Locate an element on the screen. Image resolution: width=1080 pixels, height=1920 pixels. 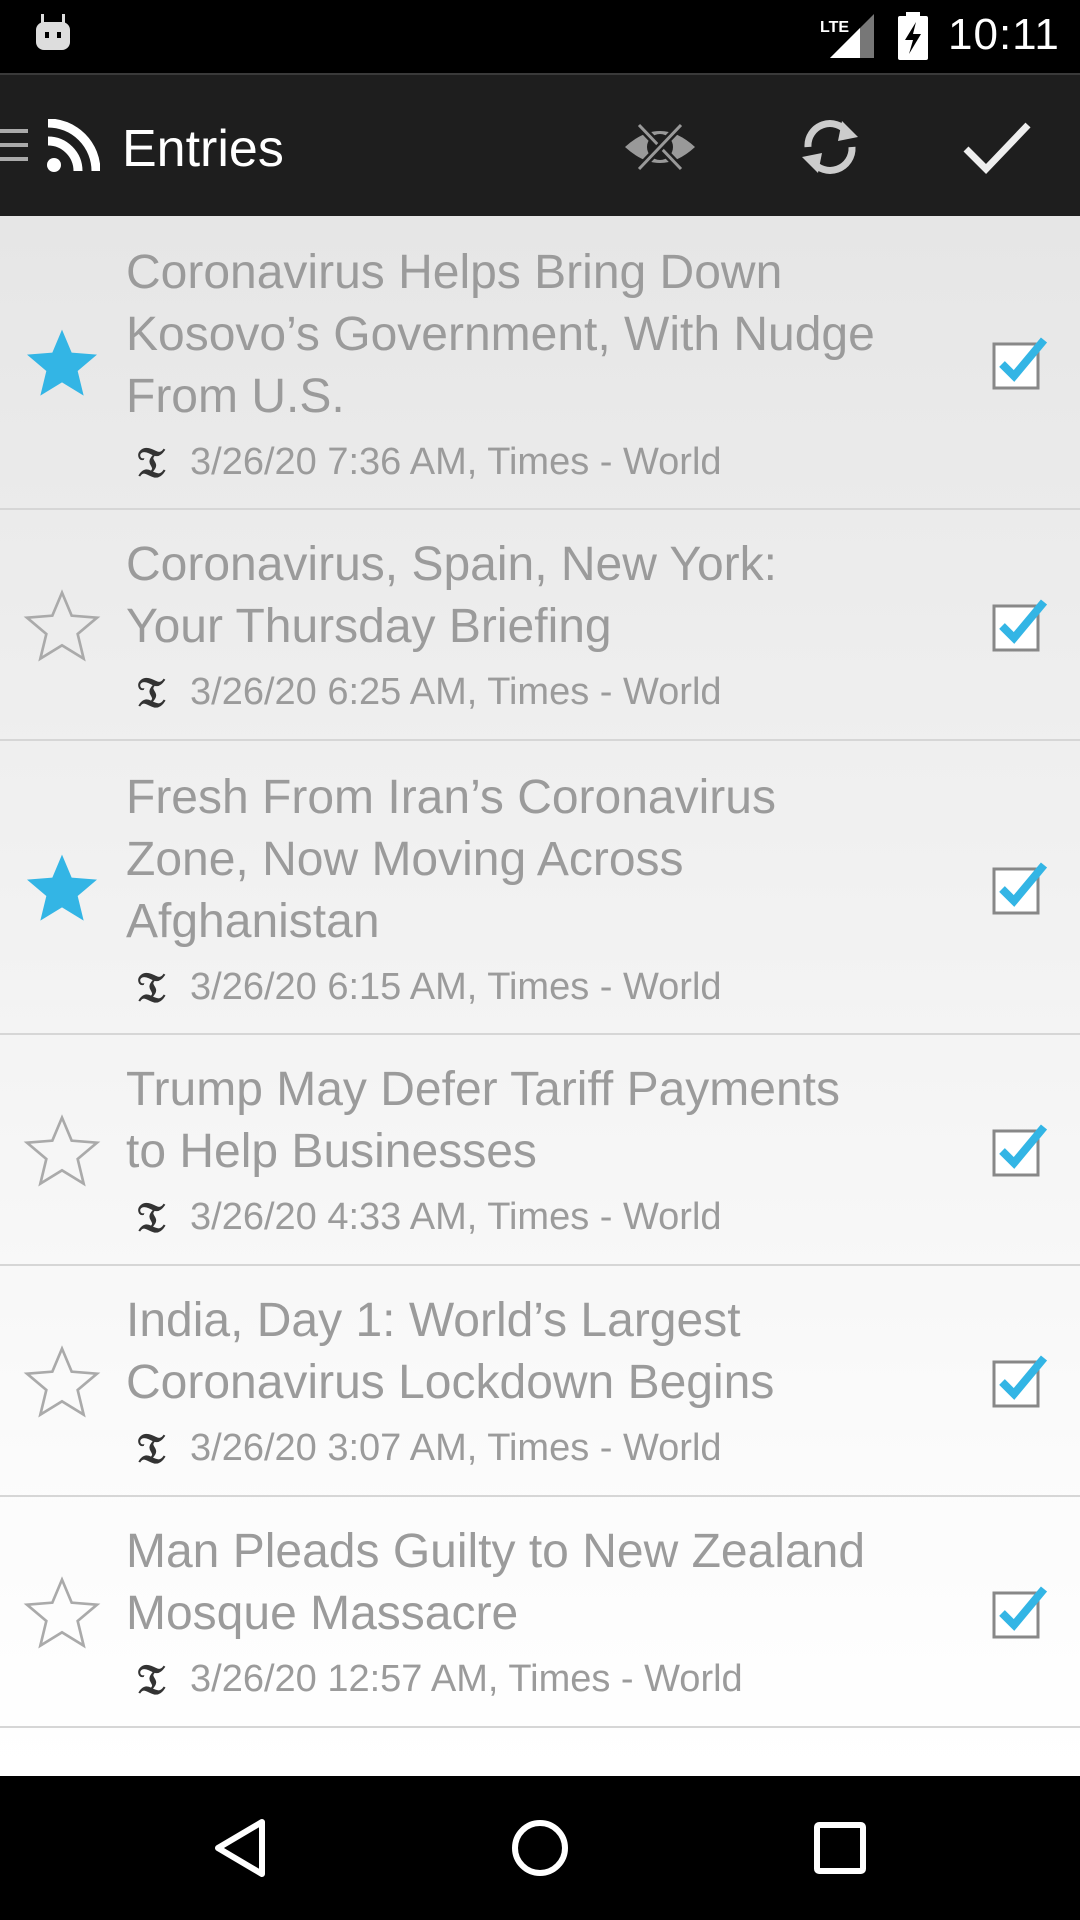
menu-icon is located at coordinates (15, 145).